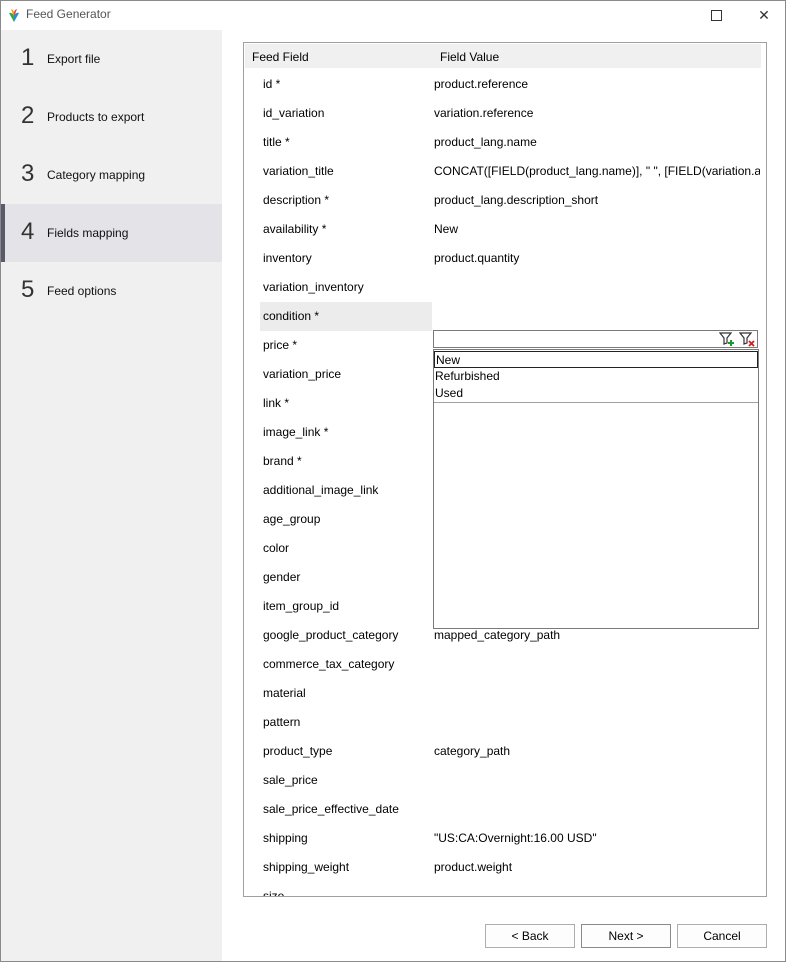 This screenshot has width=786, height=962. I want to click on table-row: id_variation variation.reference, so click(504, 113).